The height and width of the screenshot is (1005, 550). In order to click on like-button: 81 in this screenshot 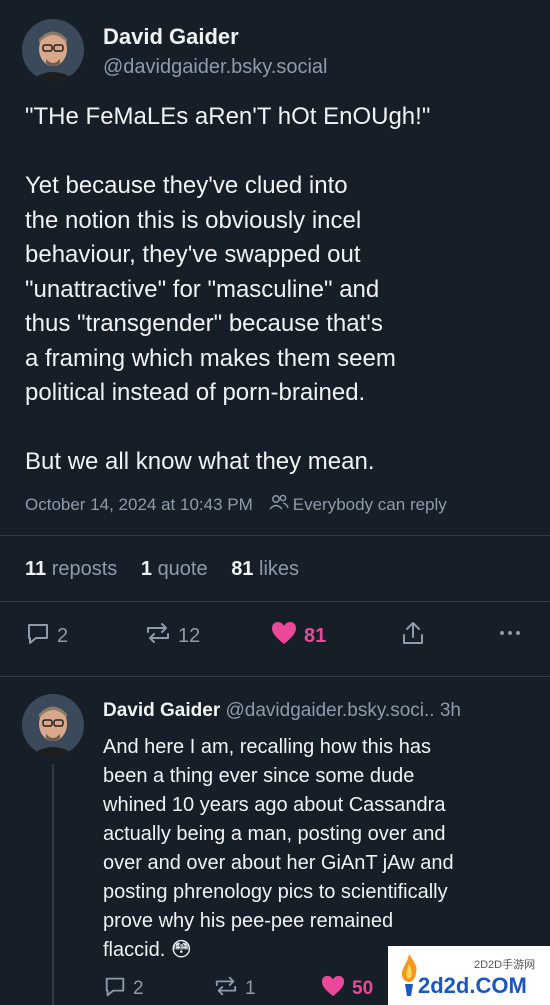, I will do `click(298, 636)`.